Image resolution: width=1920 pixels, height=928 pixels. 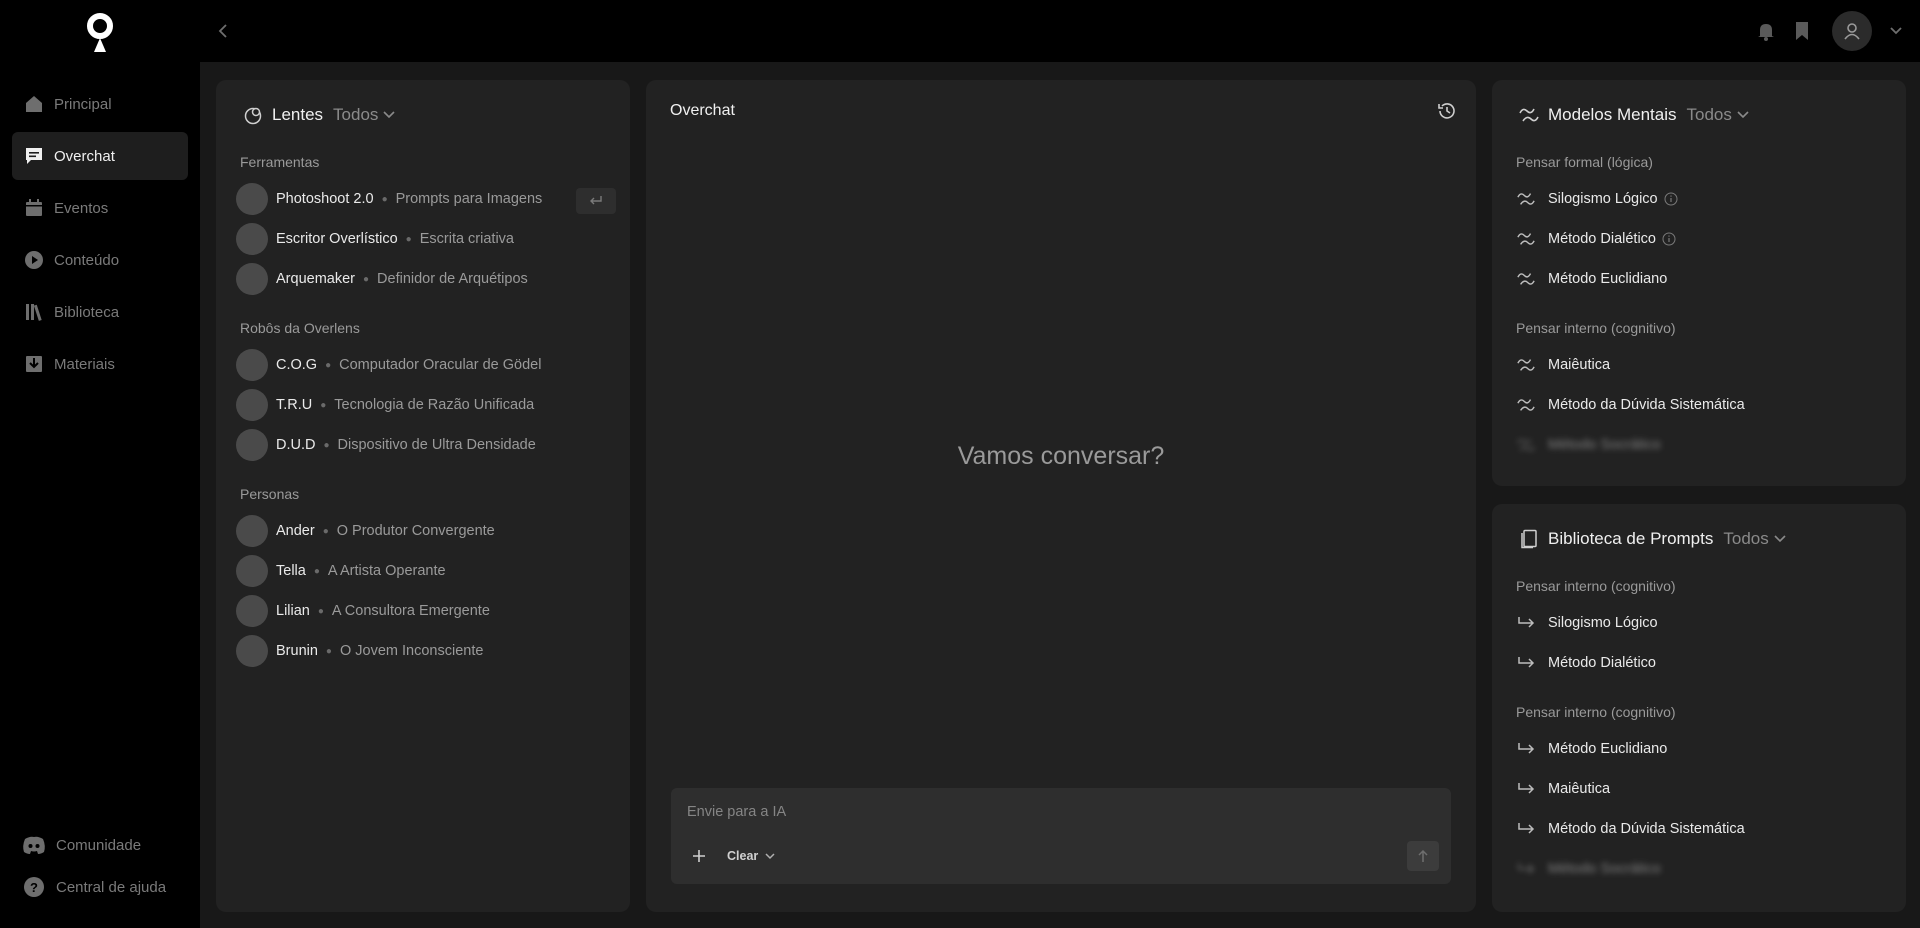 I want to click on notifications-button, so click(x=1766, y=31).